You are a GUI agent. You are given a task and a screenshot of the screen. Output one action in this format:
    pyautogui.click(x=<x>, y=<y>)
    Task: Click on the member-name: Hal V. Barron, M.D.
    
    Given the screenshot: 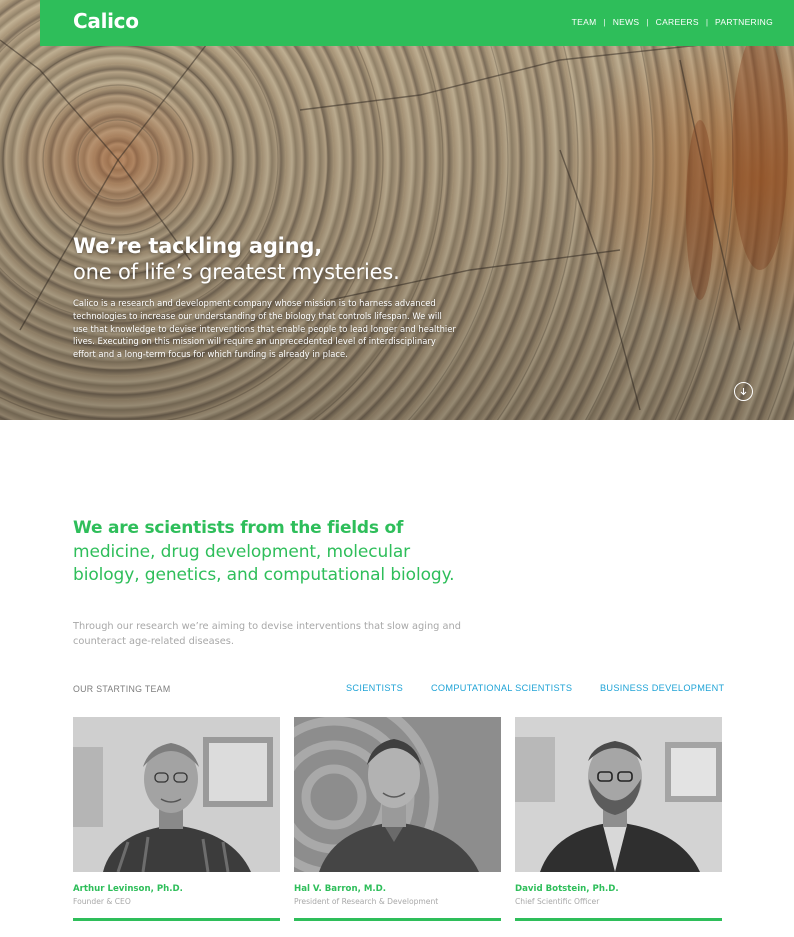 What is the action you would take?
    pyautogui.click(x=340, y=889)
    